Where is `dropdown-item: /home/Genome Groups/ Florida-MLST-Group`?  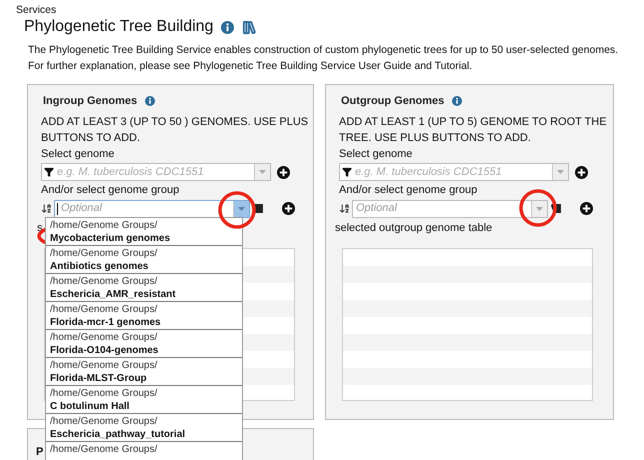
dropdown-item: /home/Genome Groups/ Florida-MLST-Group is located at coordinates (144, 372).